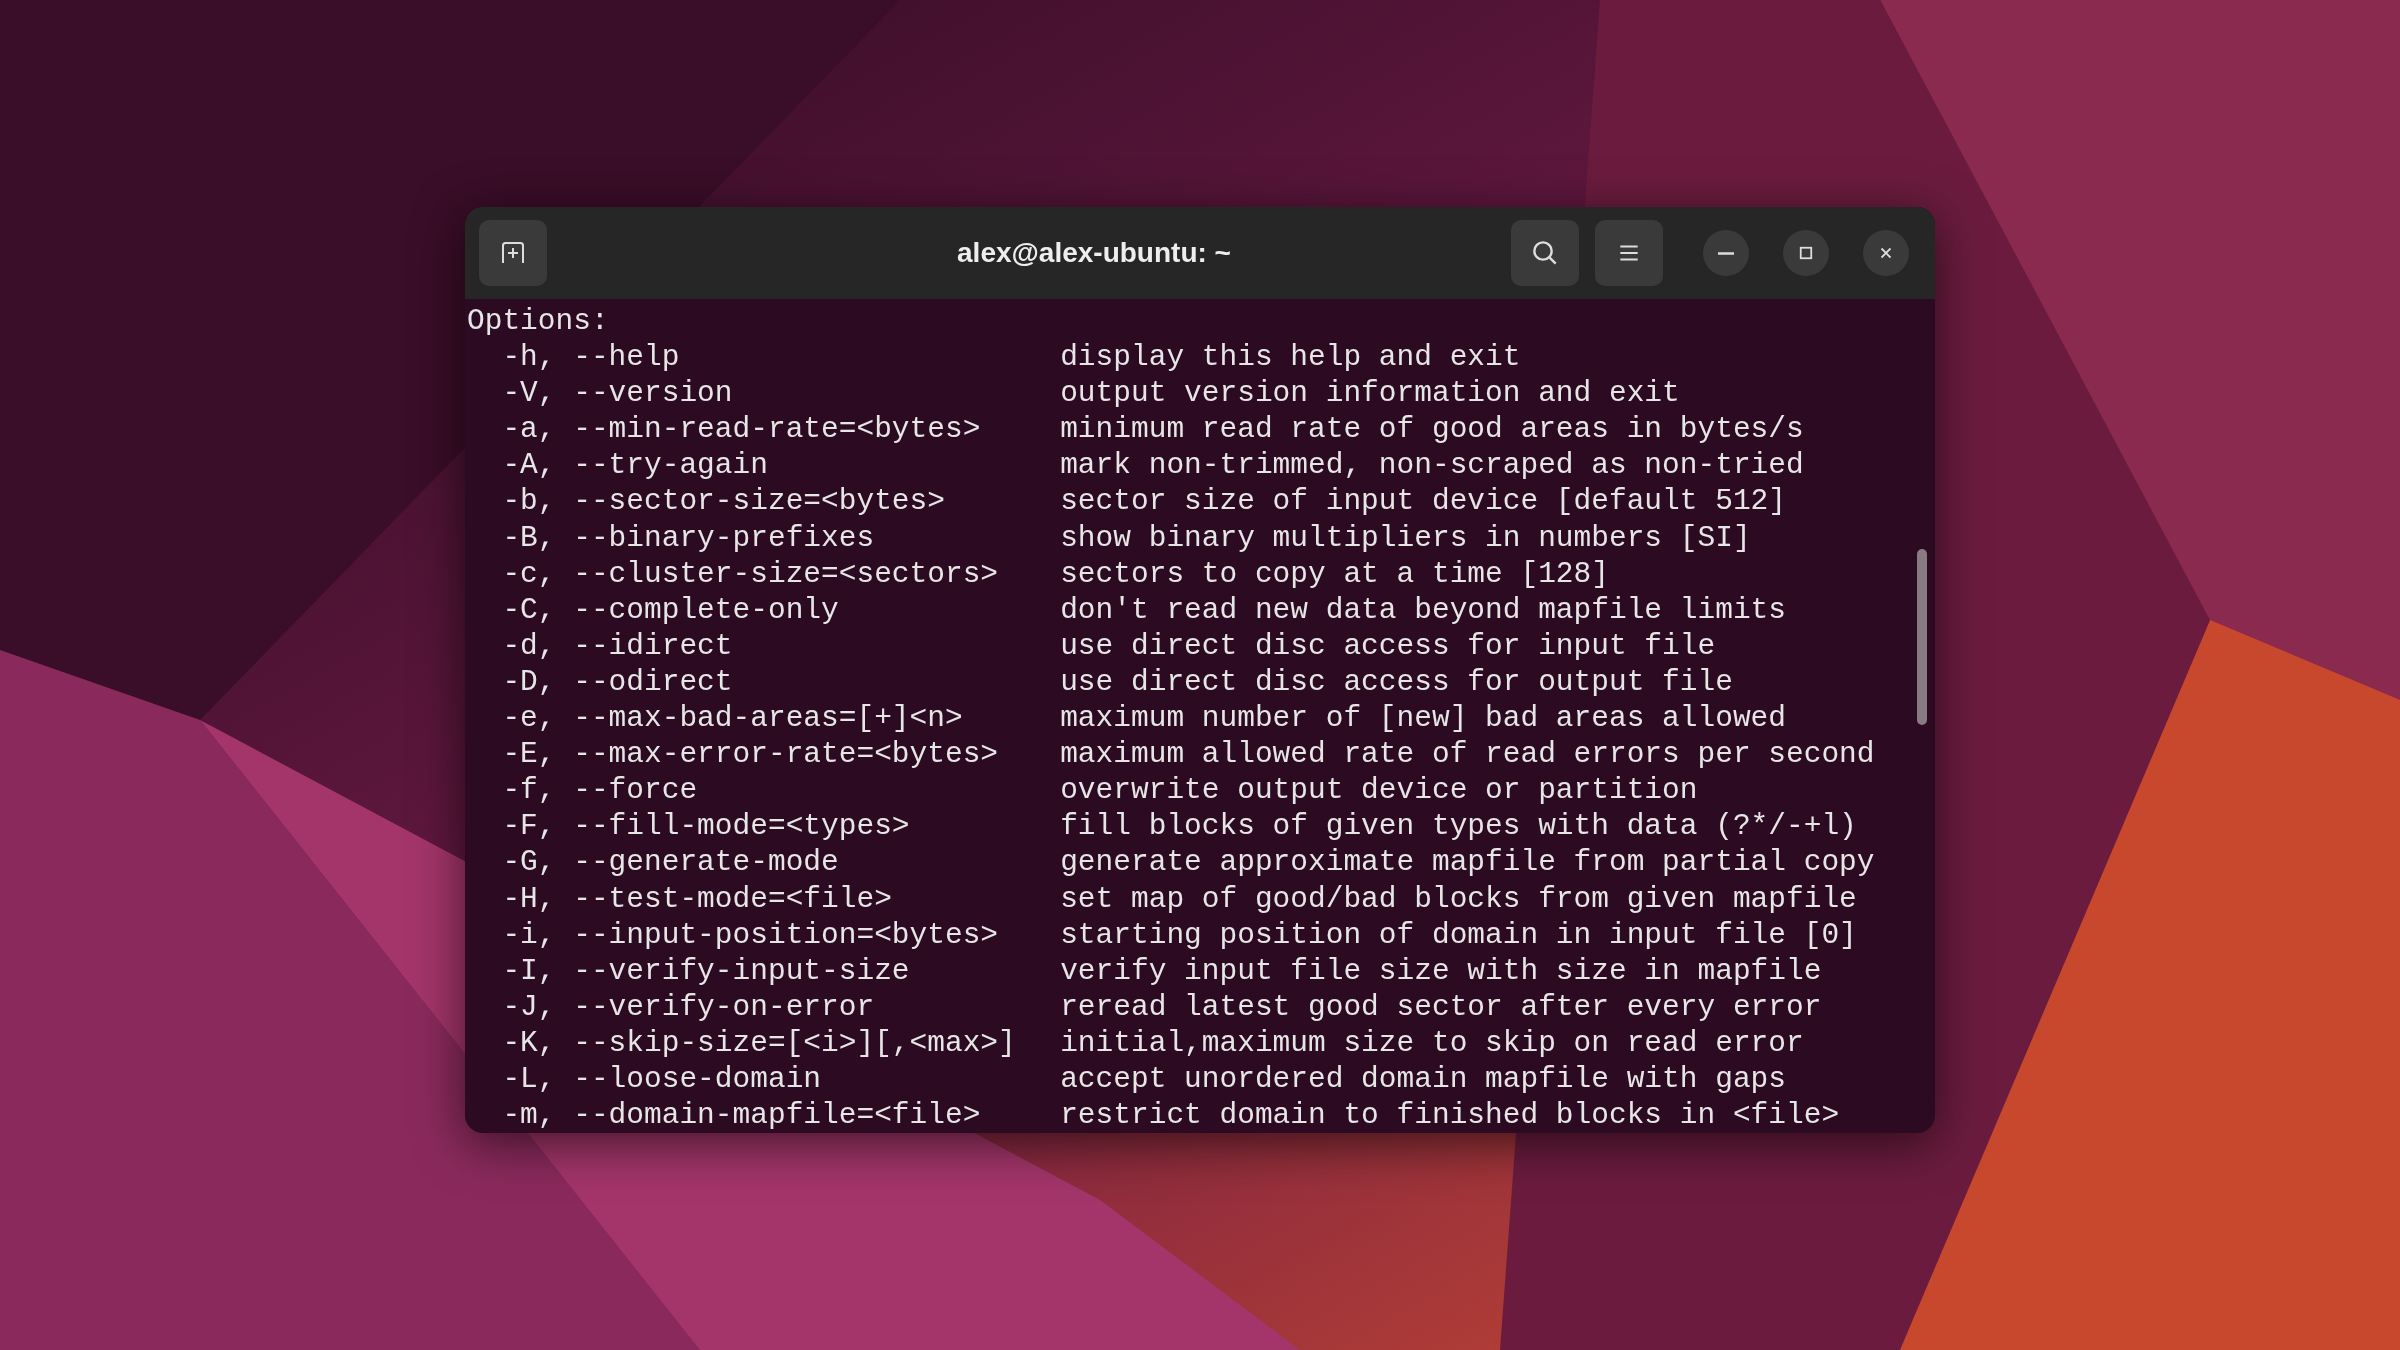  What do you see at coordinates (670, 862) in the screenshot?
I see `option-flag-text: -G, --generate-mode` at bounding box center [670, 862].